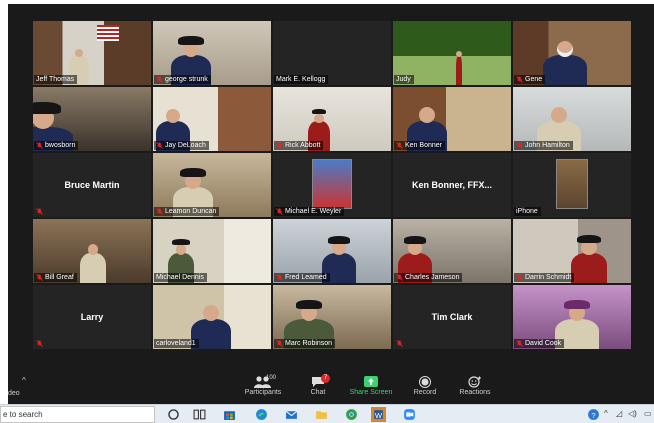 The width and height of the screenshot is (654, 423). I want to click on participant-name: iPhone, so click(527, 211).